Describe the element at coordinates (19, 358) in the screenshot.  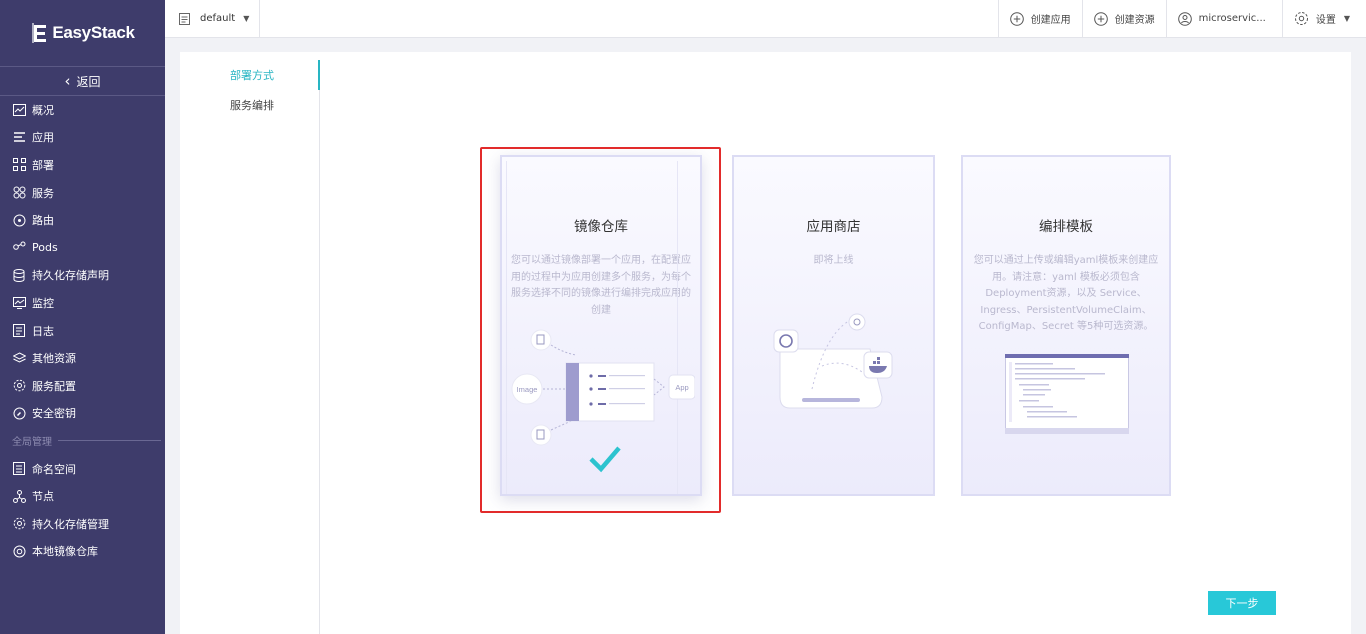
I see `layers-icon` at that location.